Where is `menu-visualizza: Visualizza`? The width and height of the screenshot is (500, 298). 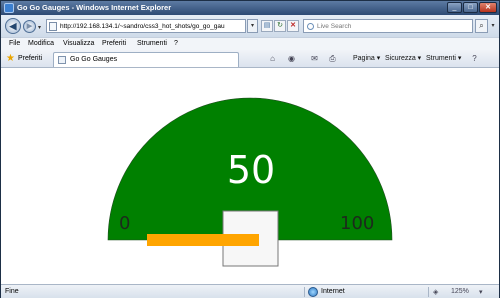 menu-visualizza: Visualizza is located at coordinates (78, 43).